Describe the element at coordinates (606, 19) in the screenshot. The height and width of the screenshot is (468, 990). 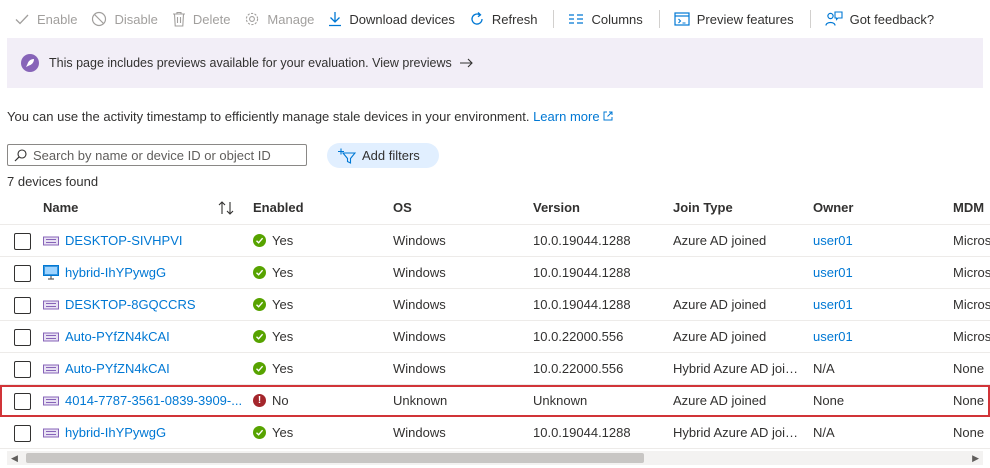
I see `columns-button: Columns` at that location.